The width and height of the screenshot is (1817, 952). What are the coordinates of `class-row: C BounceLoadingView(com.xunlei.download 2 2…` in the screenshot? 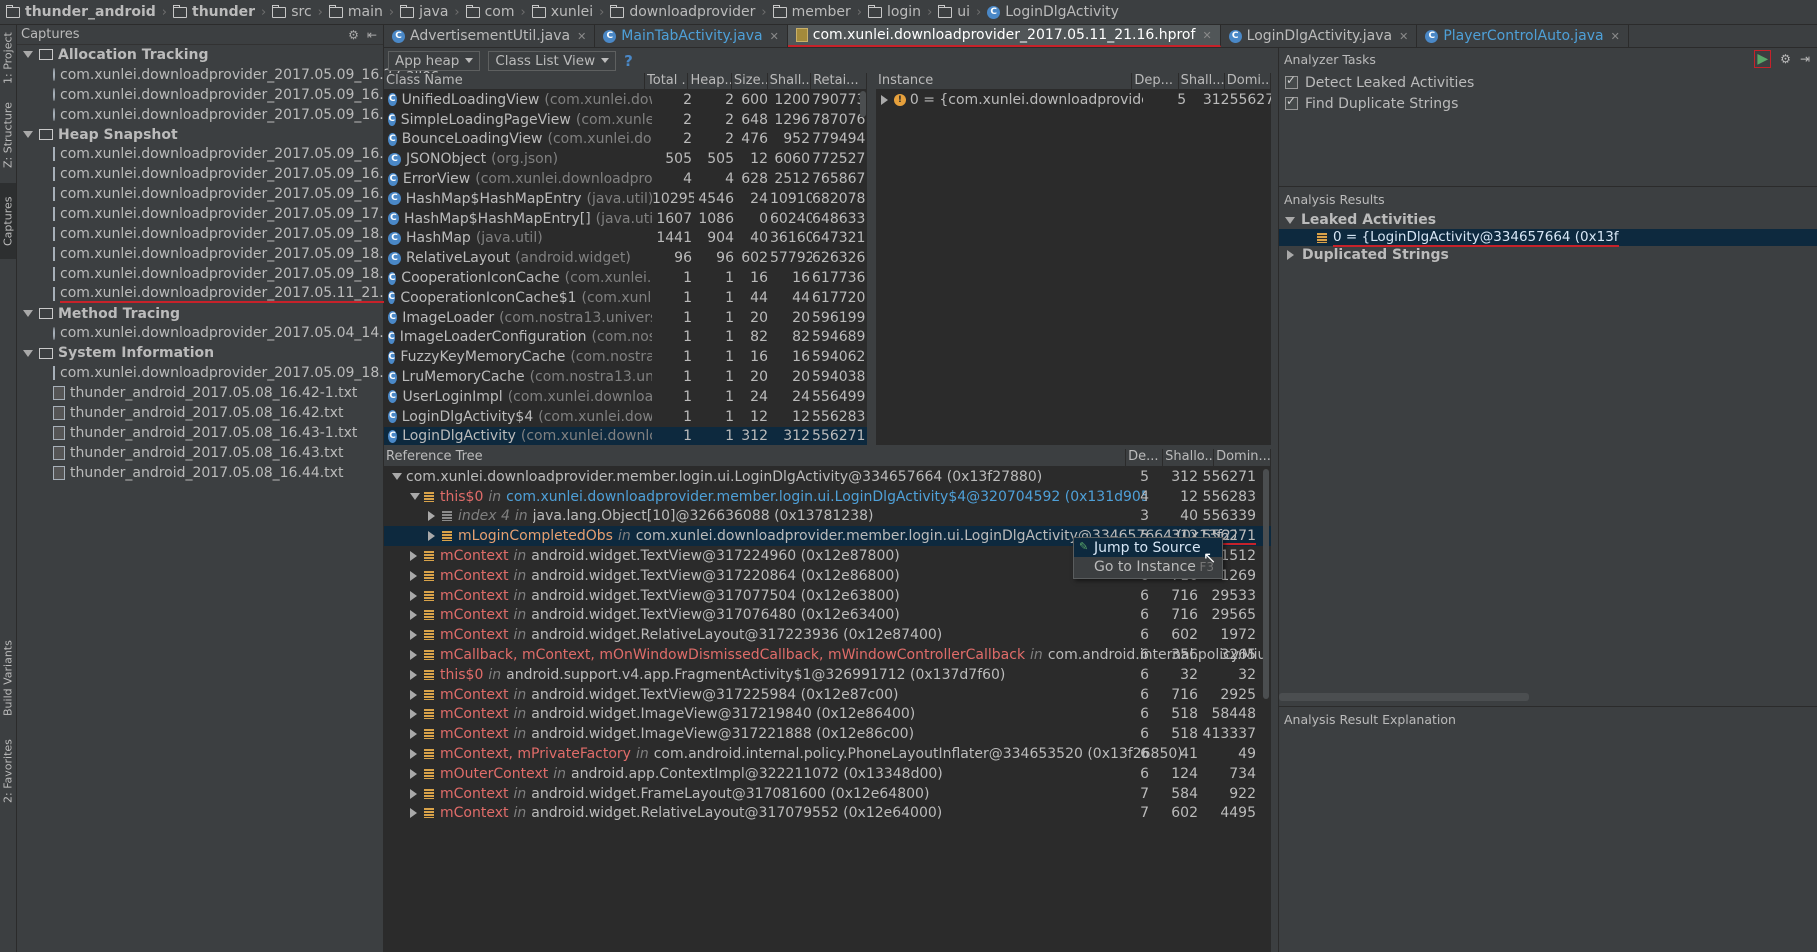 It's located at (625, 140).